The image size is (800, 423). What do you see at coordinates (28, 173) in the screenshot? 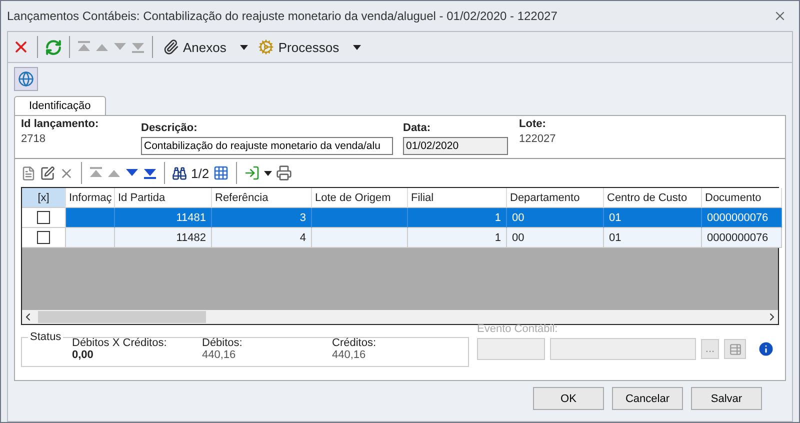
I see `new-document-icon` at bounding box center [28, 173].